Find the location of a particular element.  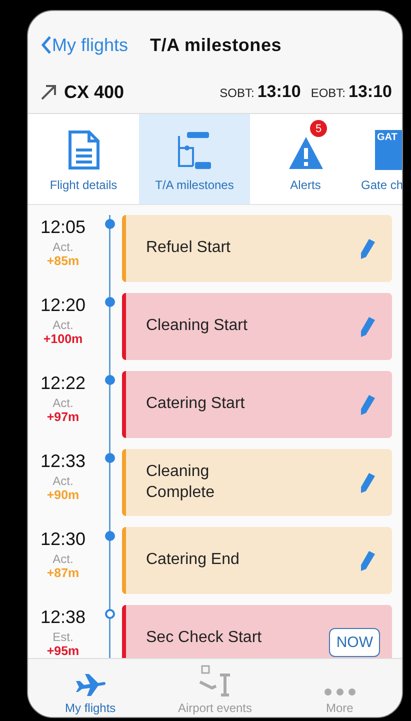

nav-item: Airport events is located at coordinates (215, 688).